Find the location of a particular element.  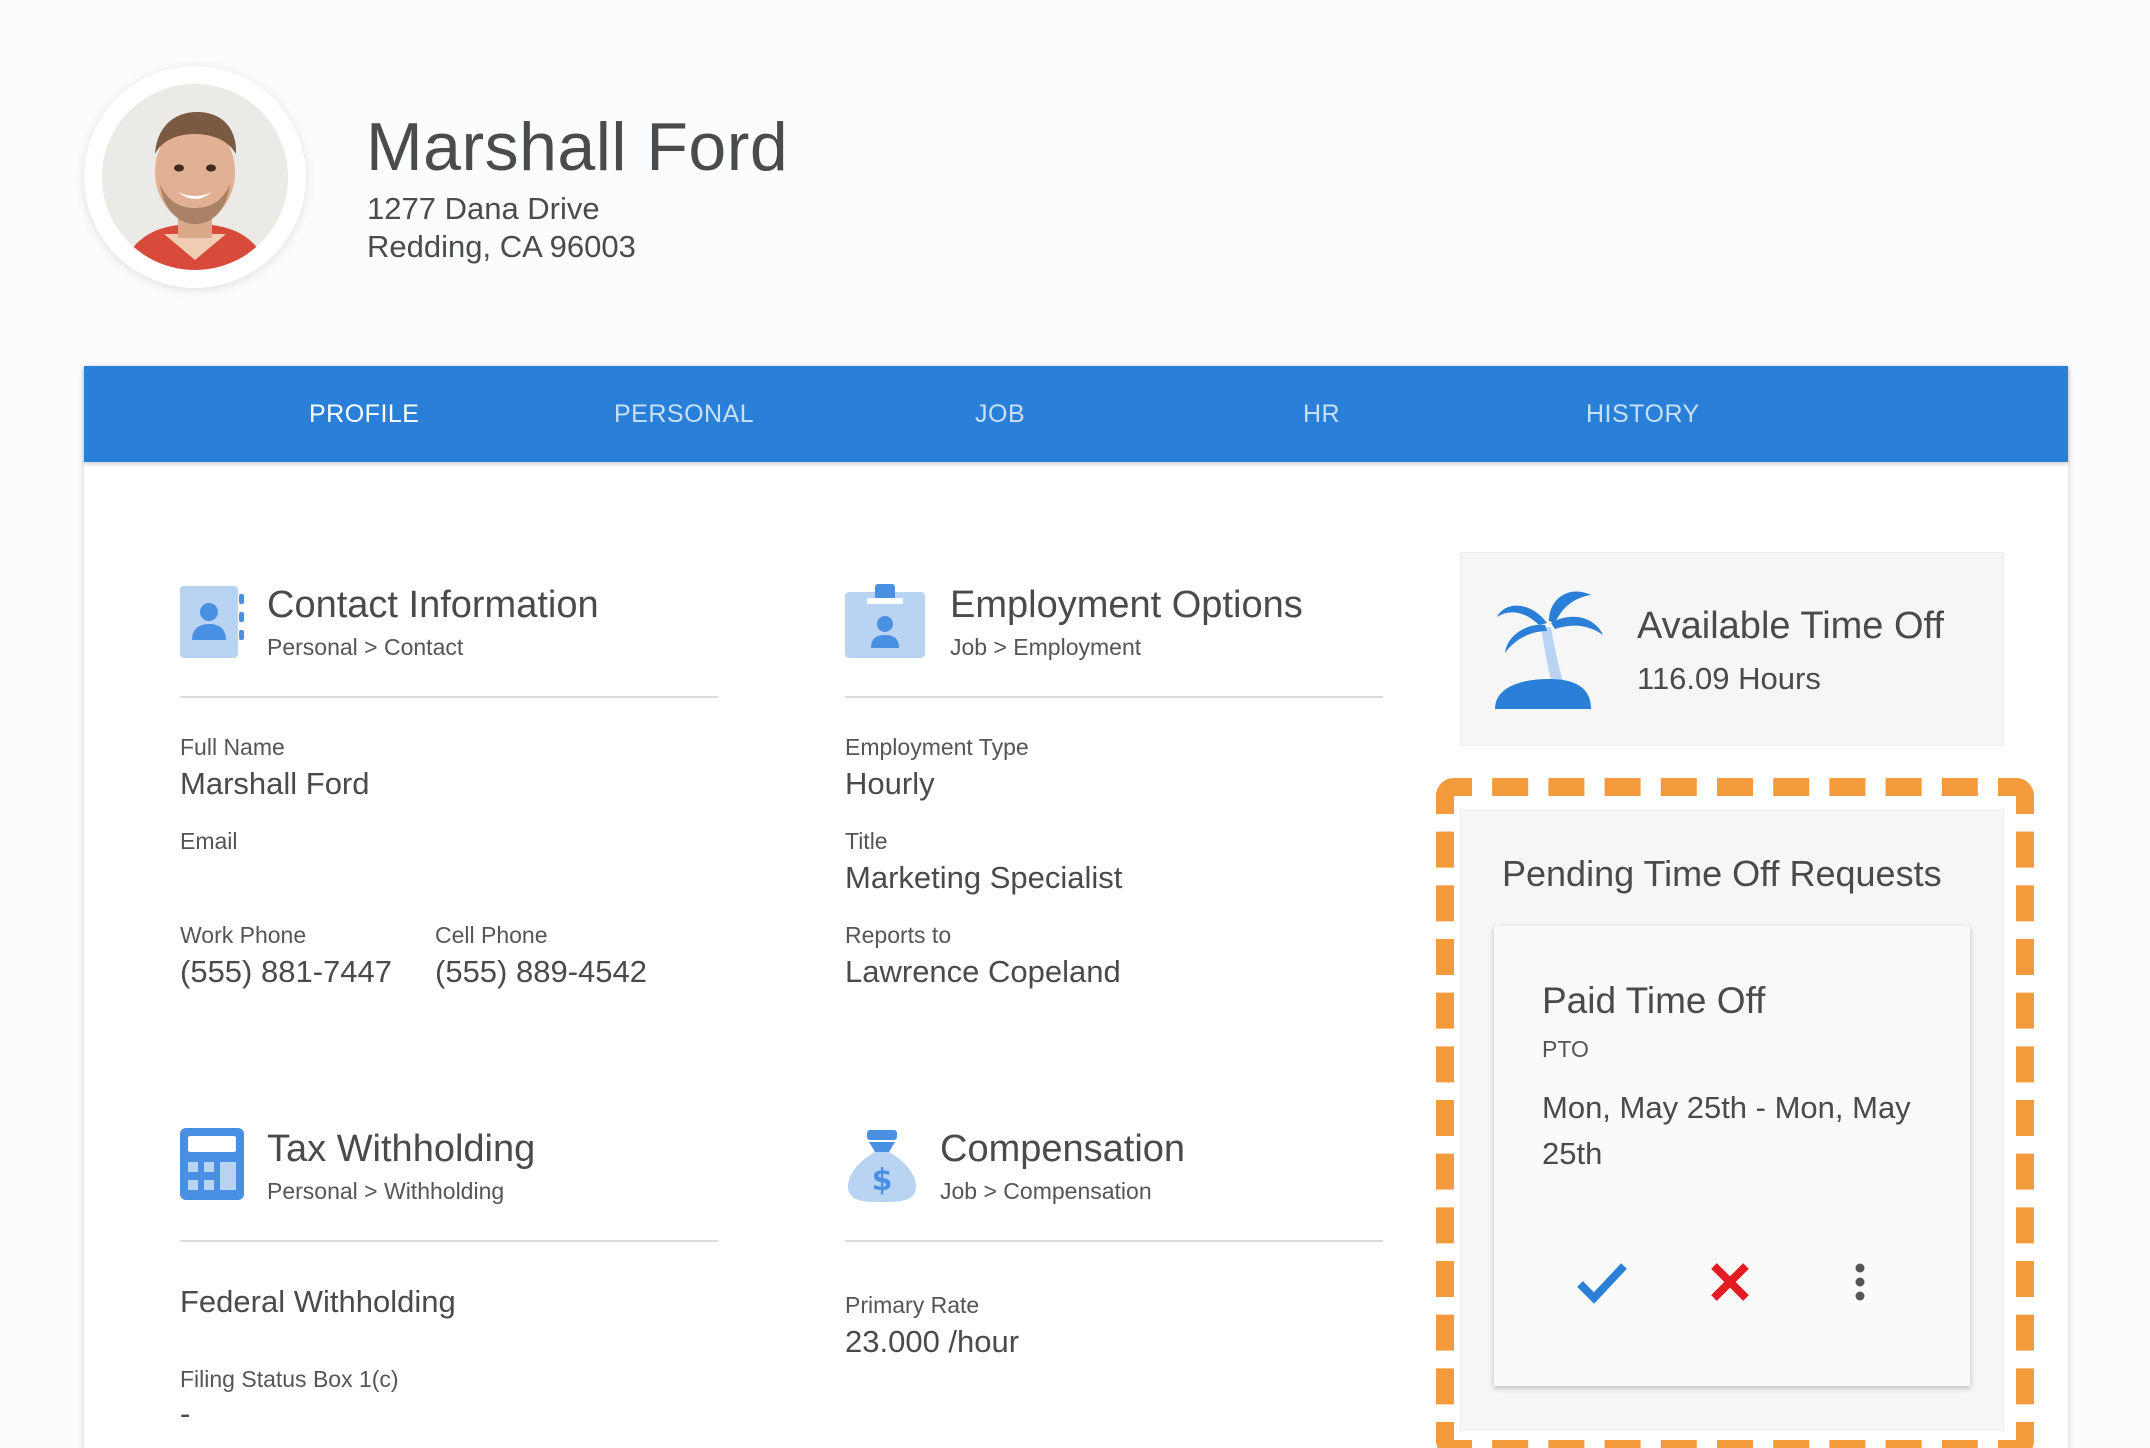

federal-withholding-heading: Federal Withholding is located at coordinates (318, 1301).